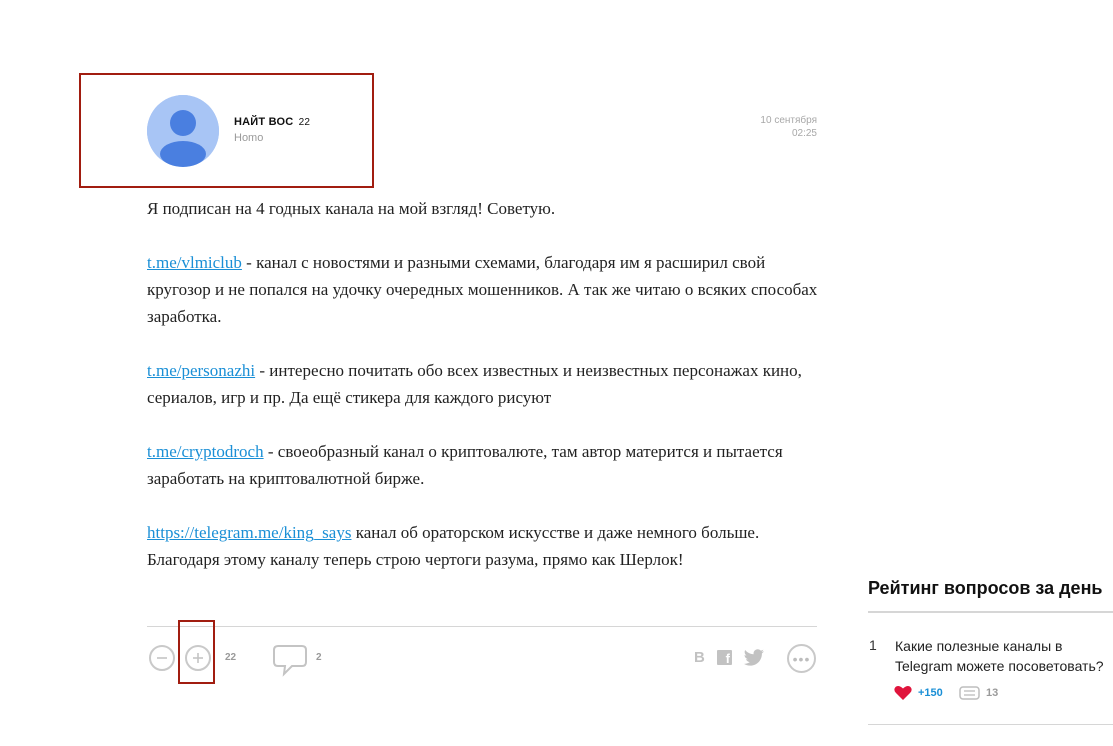 This screenshot has height=746, width=1113. What do you see at coordinates (724, 657) in the screenshot?
I see `share-facebook-button: f` at bounding box center [724, 657].